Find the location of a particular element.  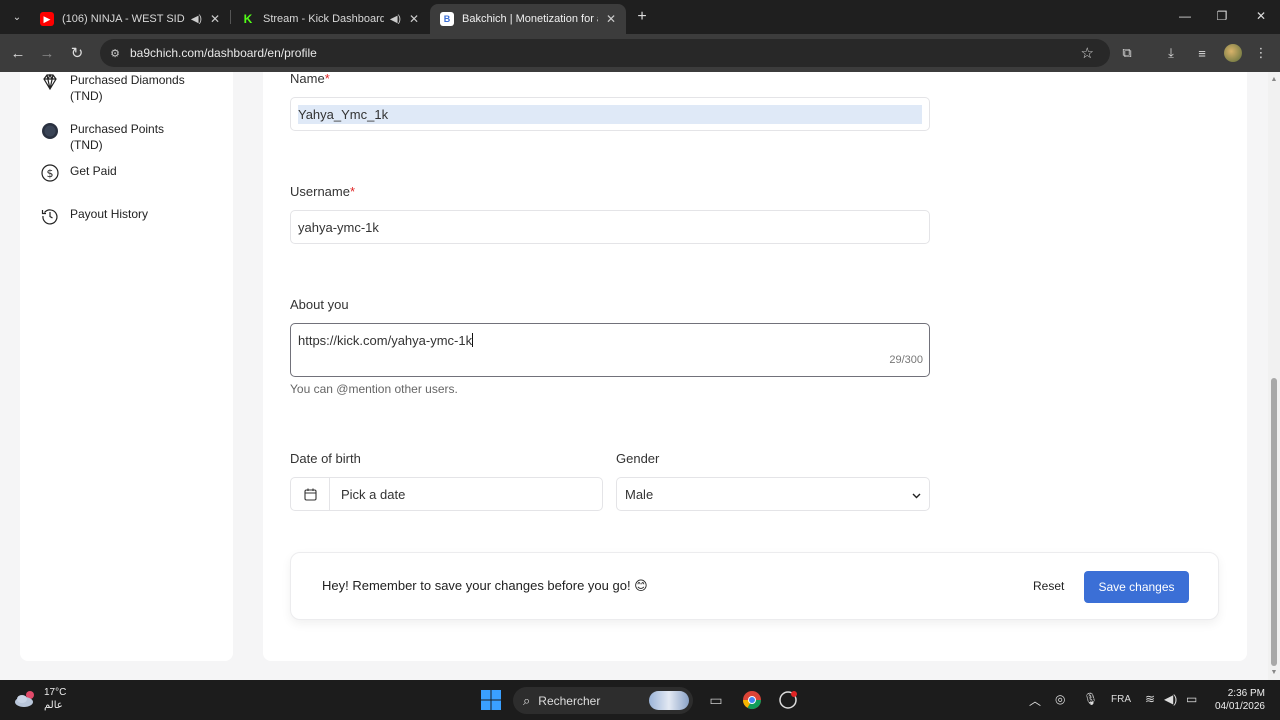

weather-cloud-icon is located at coordinates (26, 699).